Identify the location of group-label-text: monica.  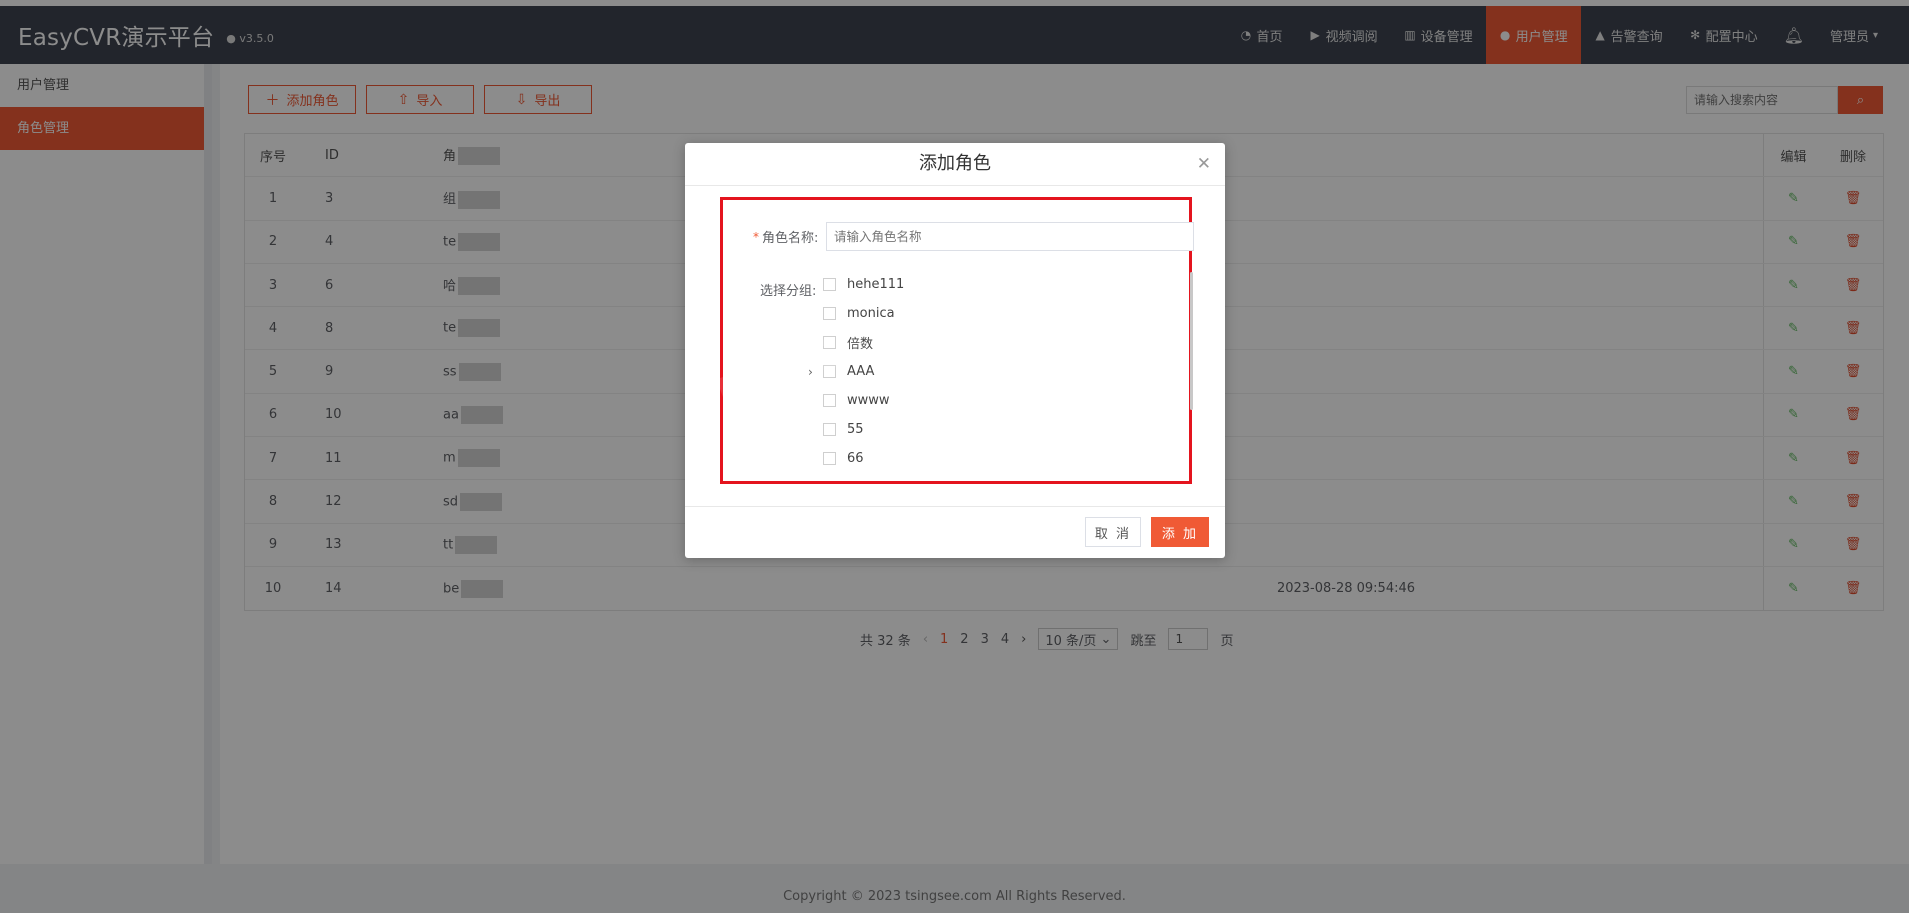
(871, 313).